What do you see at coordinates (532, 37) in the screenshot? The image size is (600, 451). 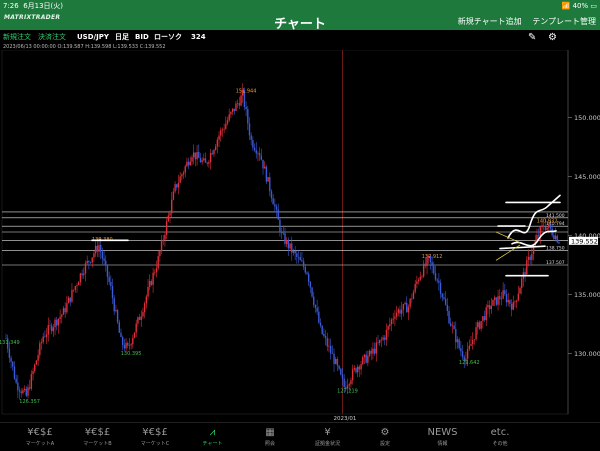 I see `pencil-icon: ✎` at bounding box center [532, 37].